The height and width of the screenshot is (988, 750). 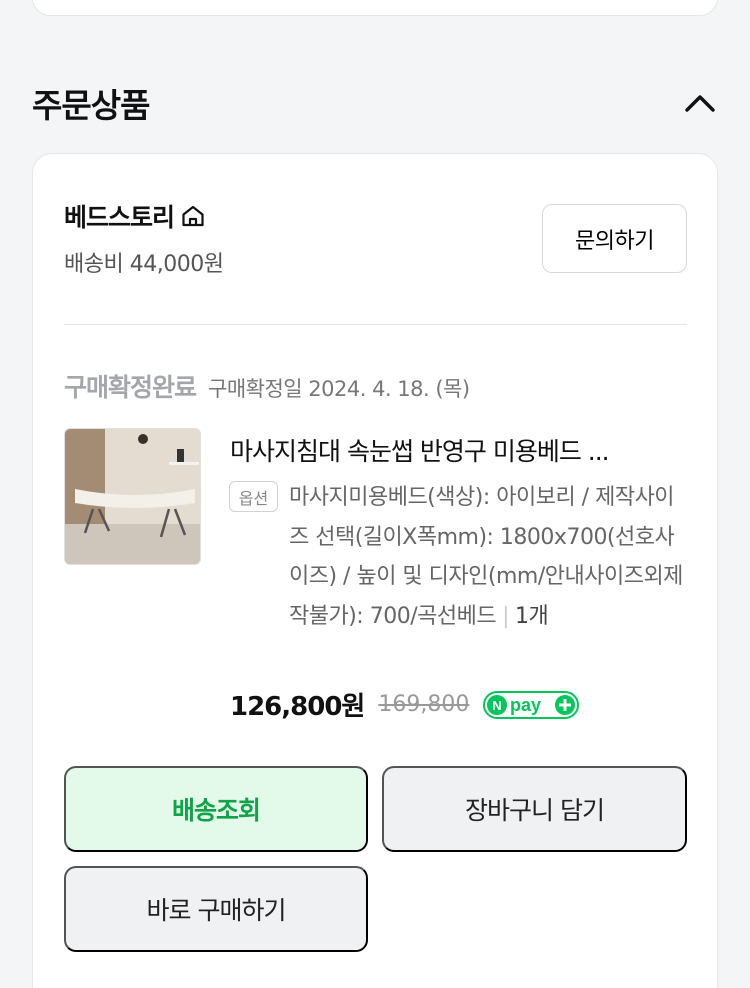 I want to click on store-home-icon, so click(x=193, y=216).